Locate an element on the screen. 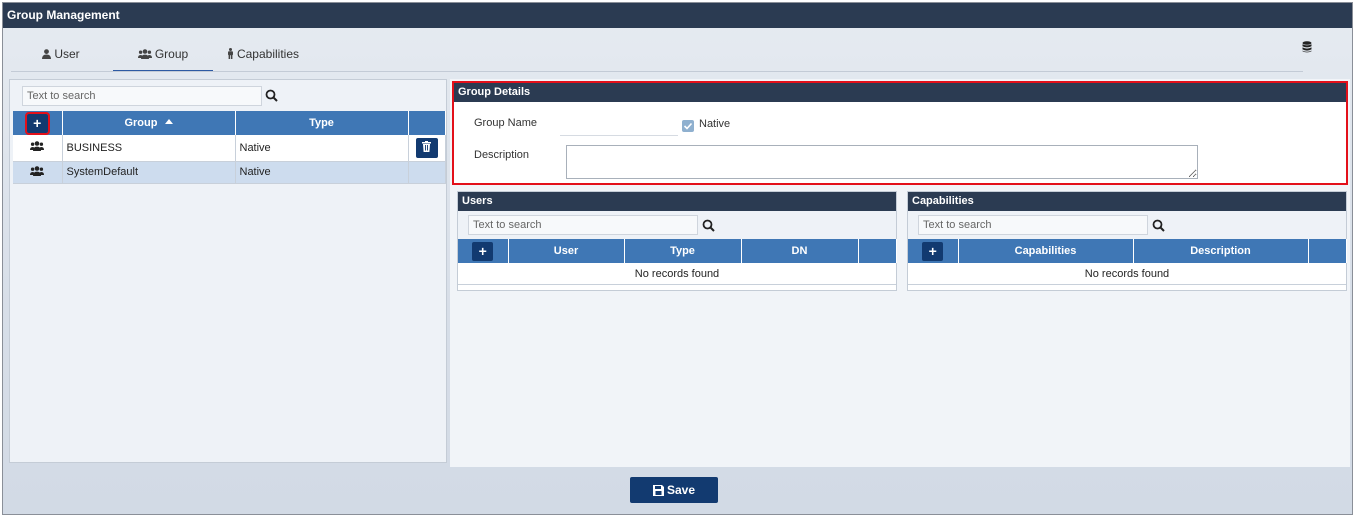 The height and width of the screenshot is (517, 1355). check-icon is located at coordinates (688, 126).